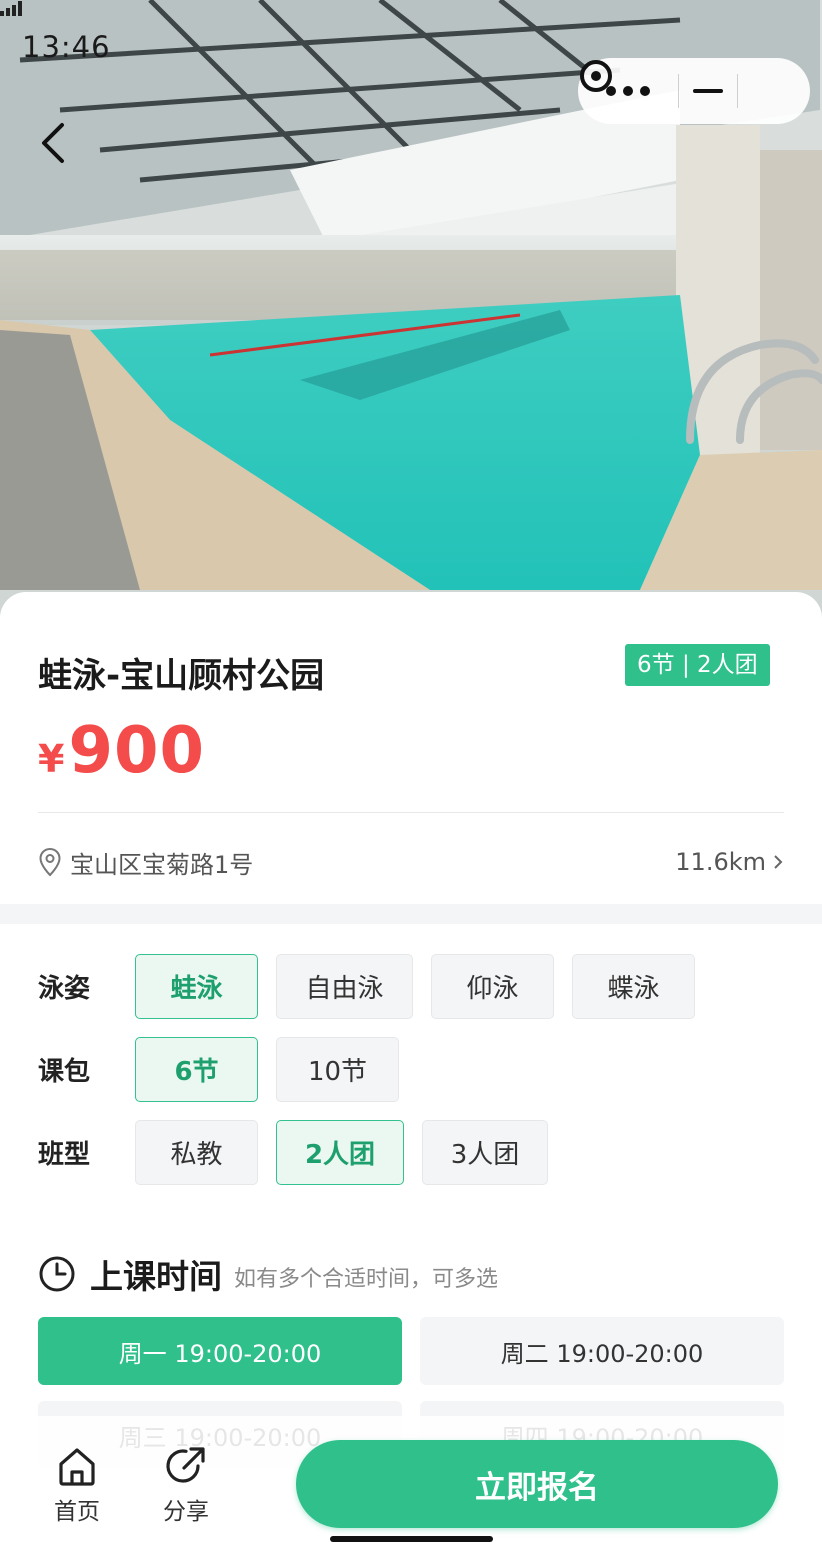 The height and width of the screenshot is (1550, 822). What do you see at coordinates (77, 1512) in the screenshot?
I see `home-label: 首页` at bounding box center [77, 1512].